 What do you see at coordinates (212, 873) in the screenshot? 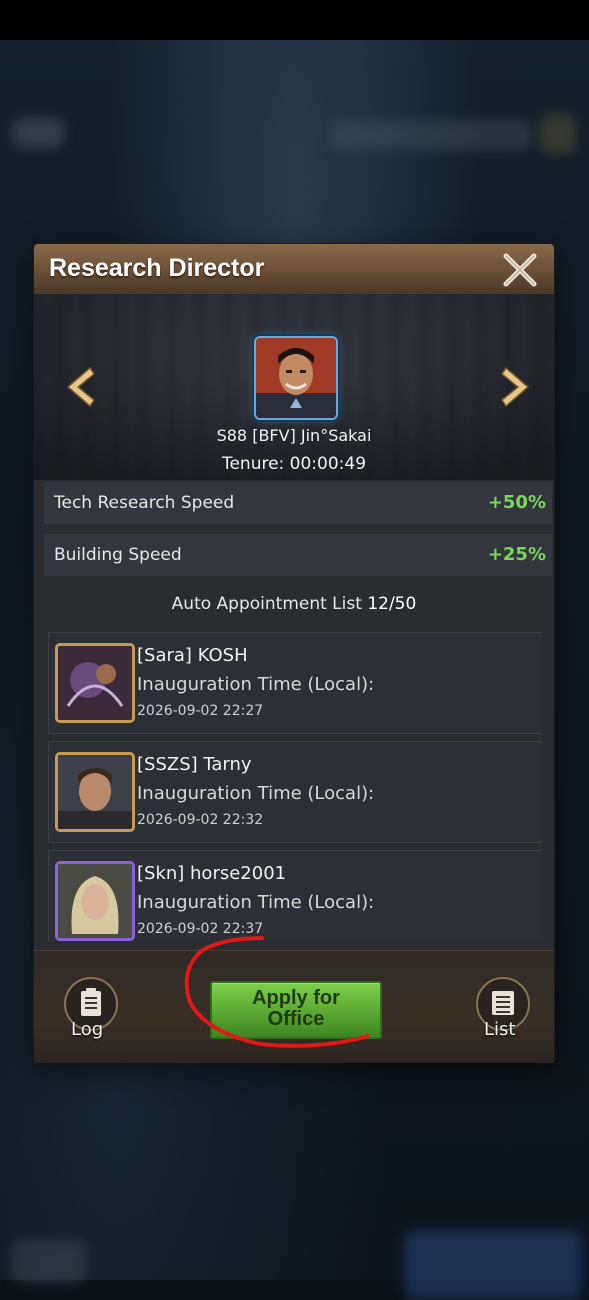
I see `appointee-name: [Skn] horse2001` at bounding box center [212, 873].